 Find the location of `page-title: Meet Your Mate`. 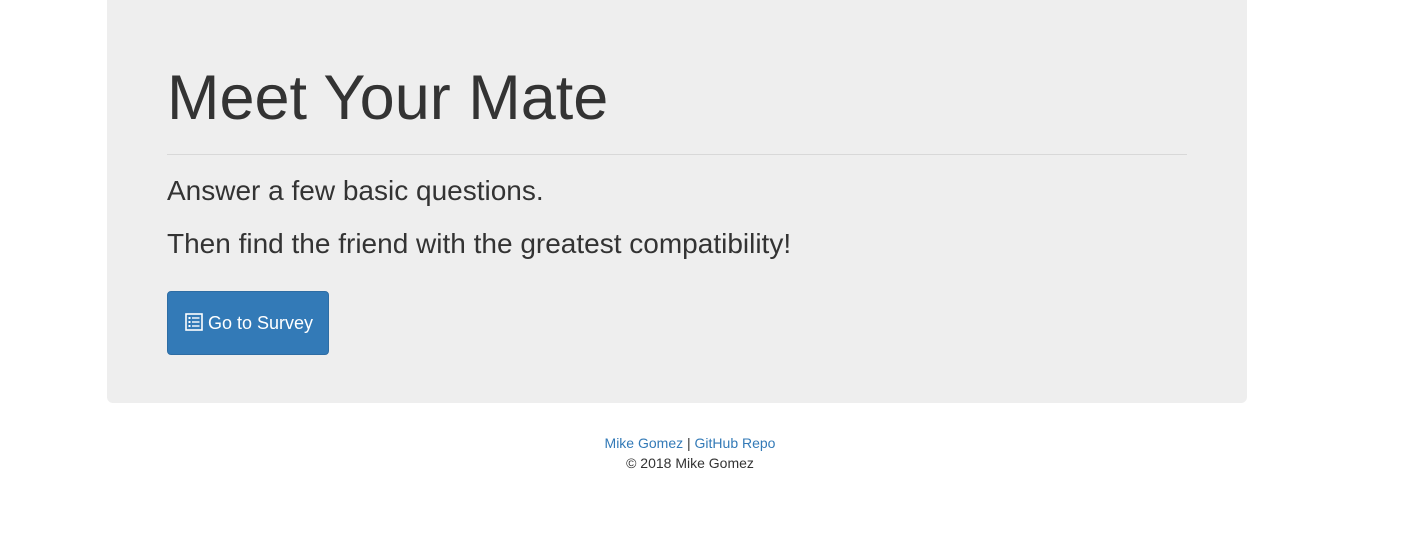

page-title: Meet Your Mate is located at coordinates (388, 98).